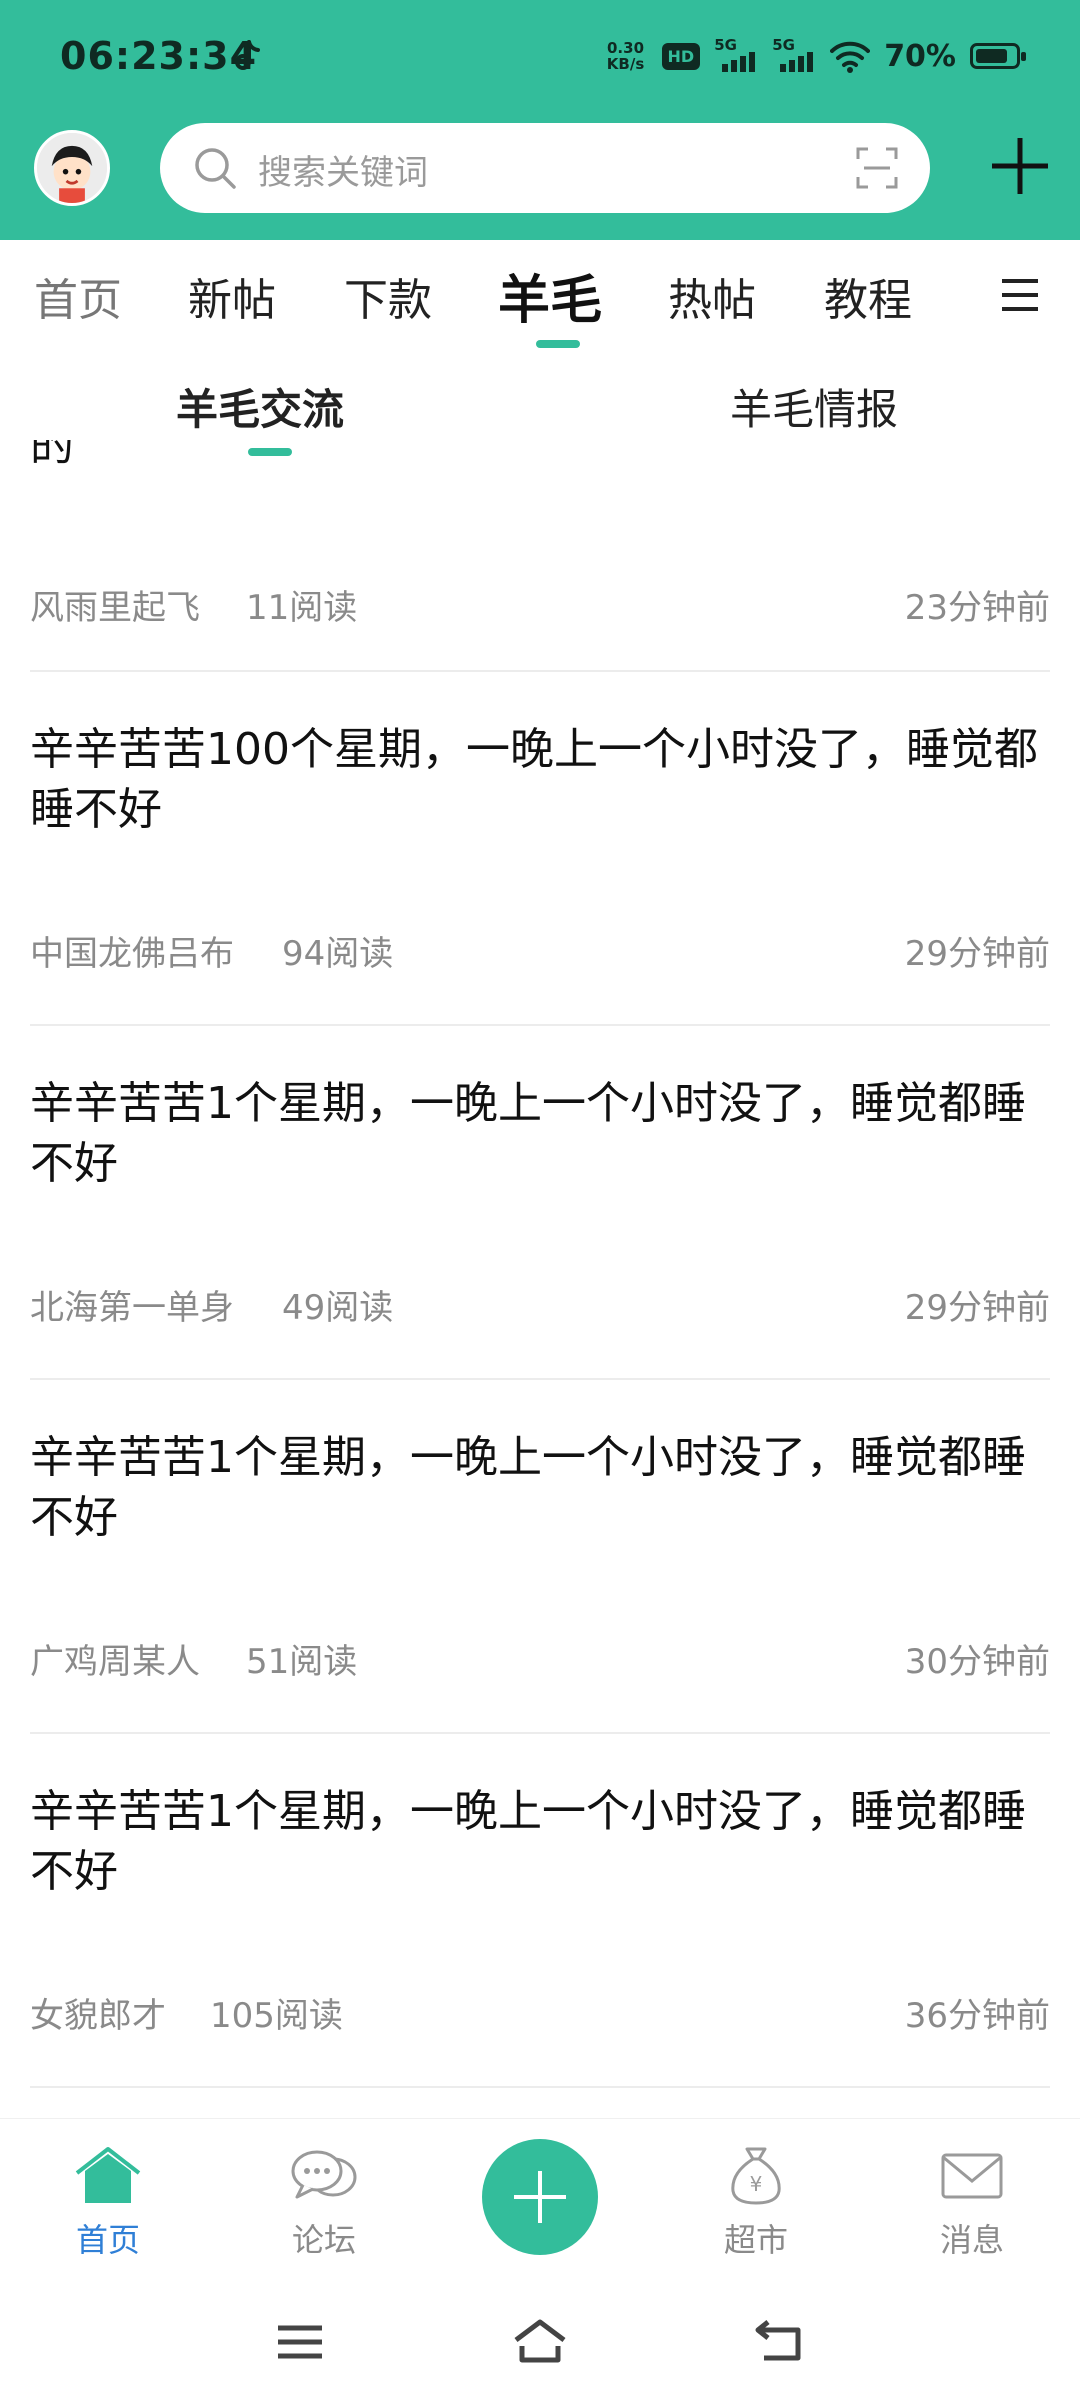 This screenshot has width=1080, height=2400. I want to click on post-meta: 中国龙佛吕布 94阅读 29分钟前, so click(540, 951).